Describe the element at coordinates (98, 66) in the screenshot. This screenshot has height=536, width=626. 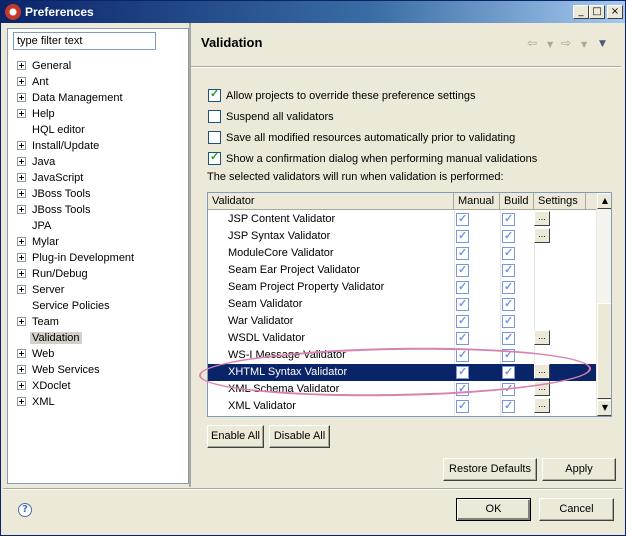
I see `tree-item: General` at that location.